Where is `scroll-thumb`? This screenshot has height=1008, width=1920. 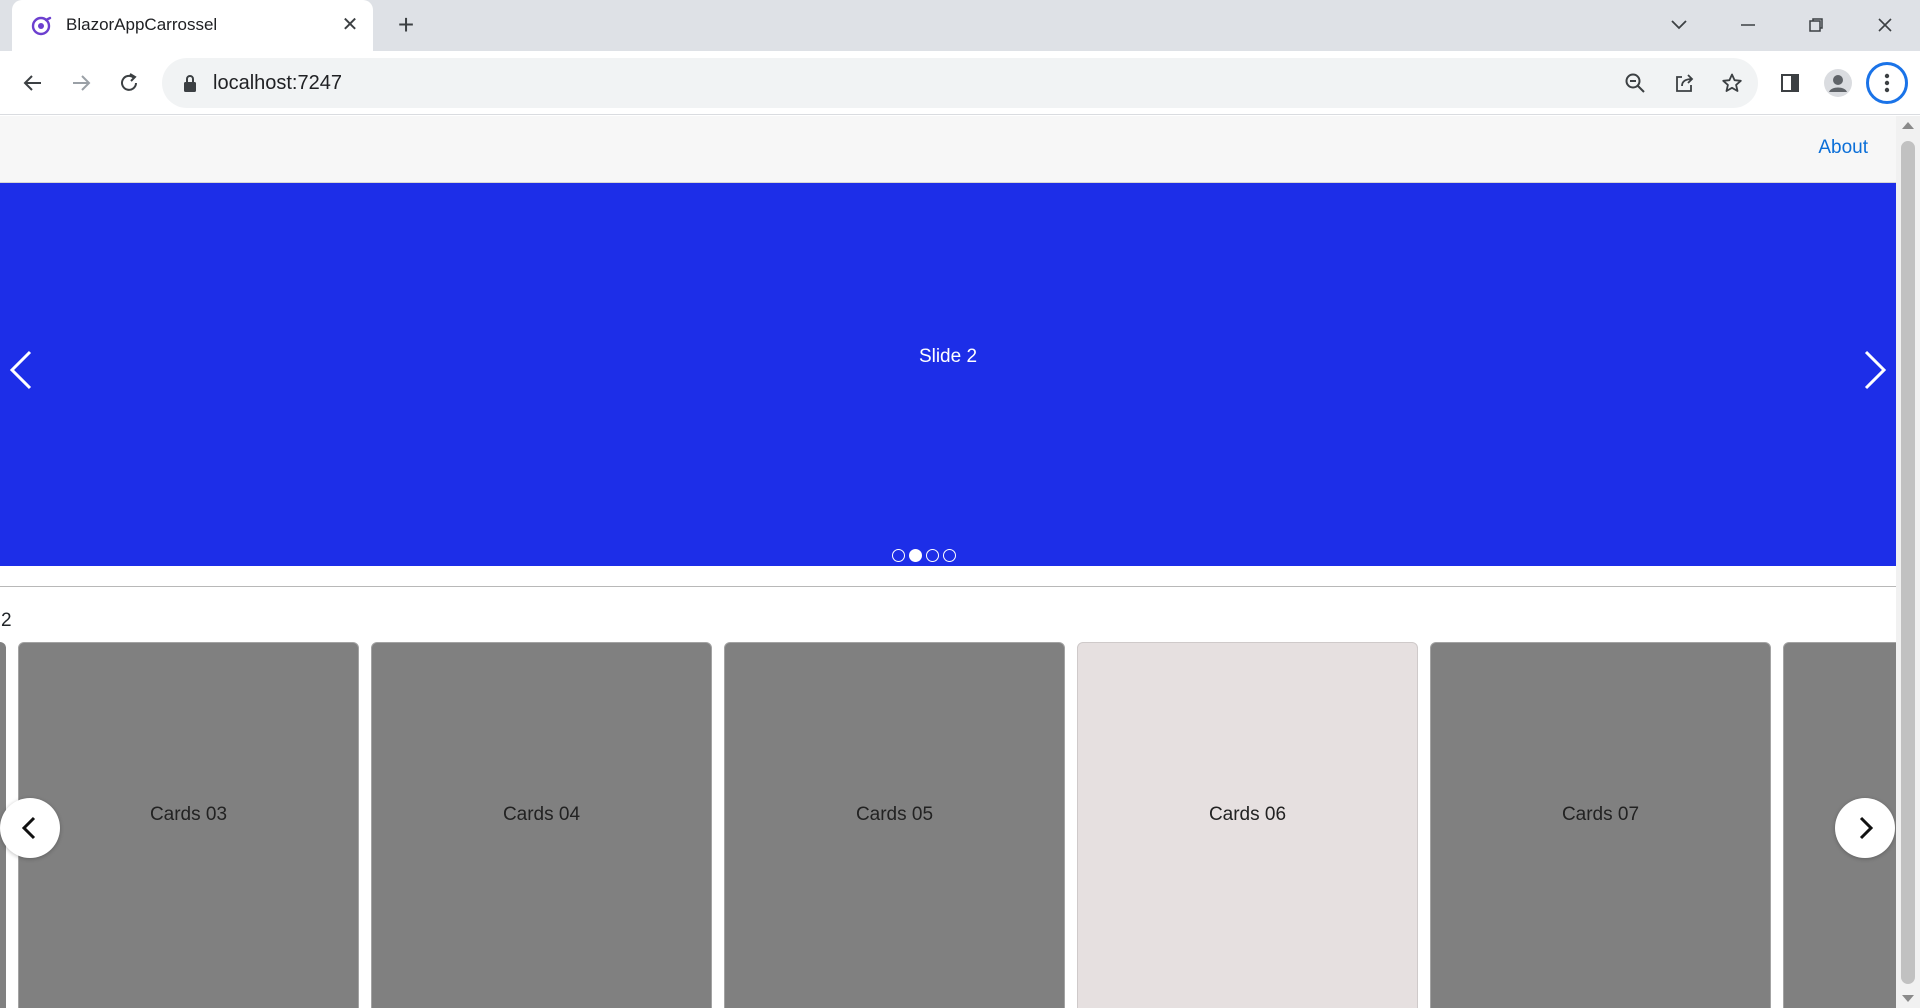 scroll-thumb is located at coordinates (1908, 562).